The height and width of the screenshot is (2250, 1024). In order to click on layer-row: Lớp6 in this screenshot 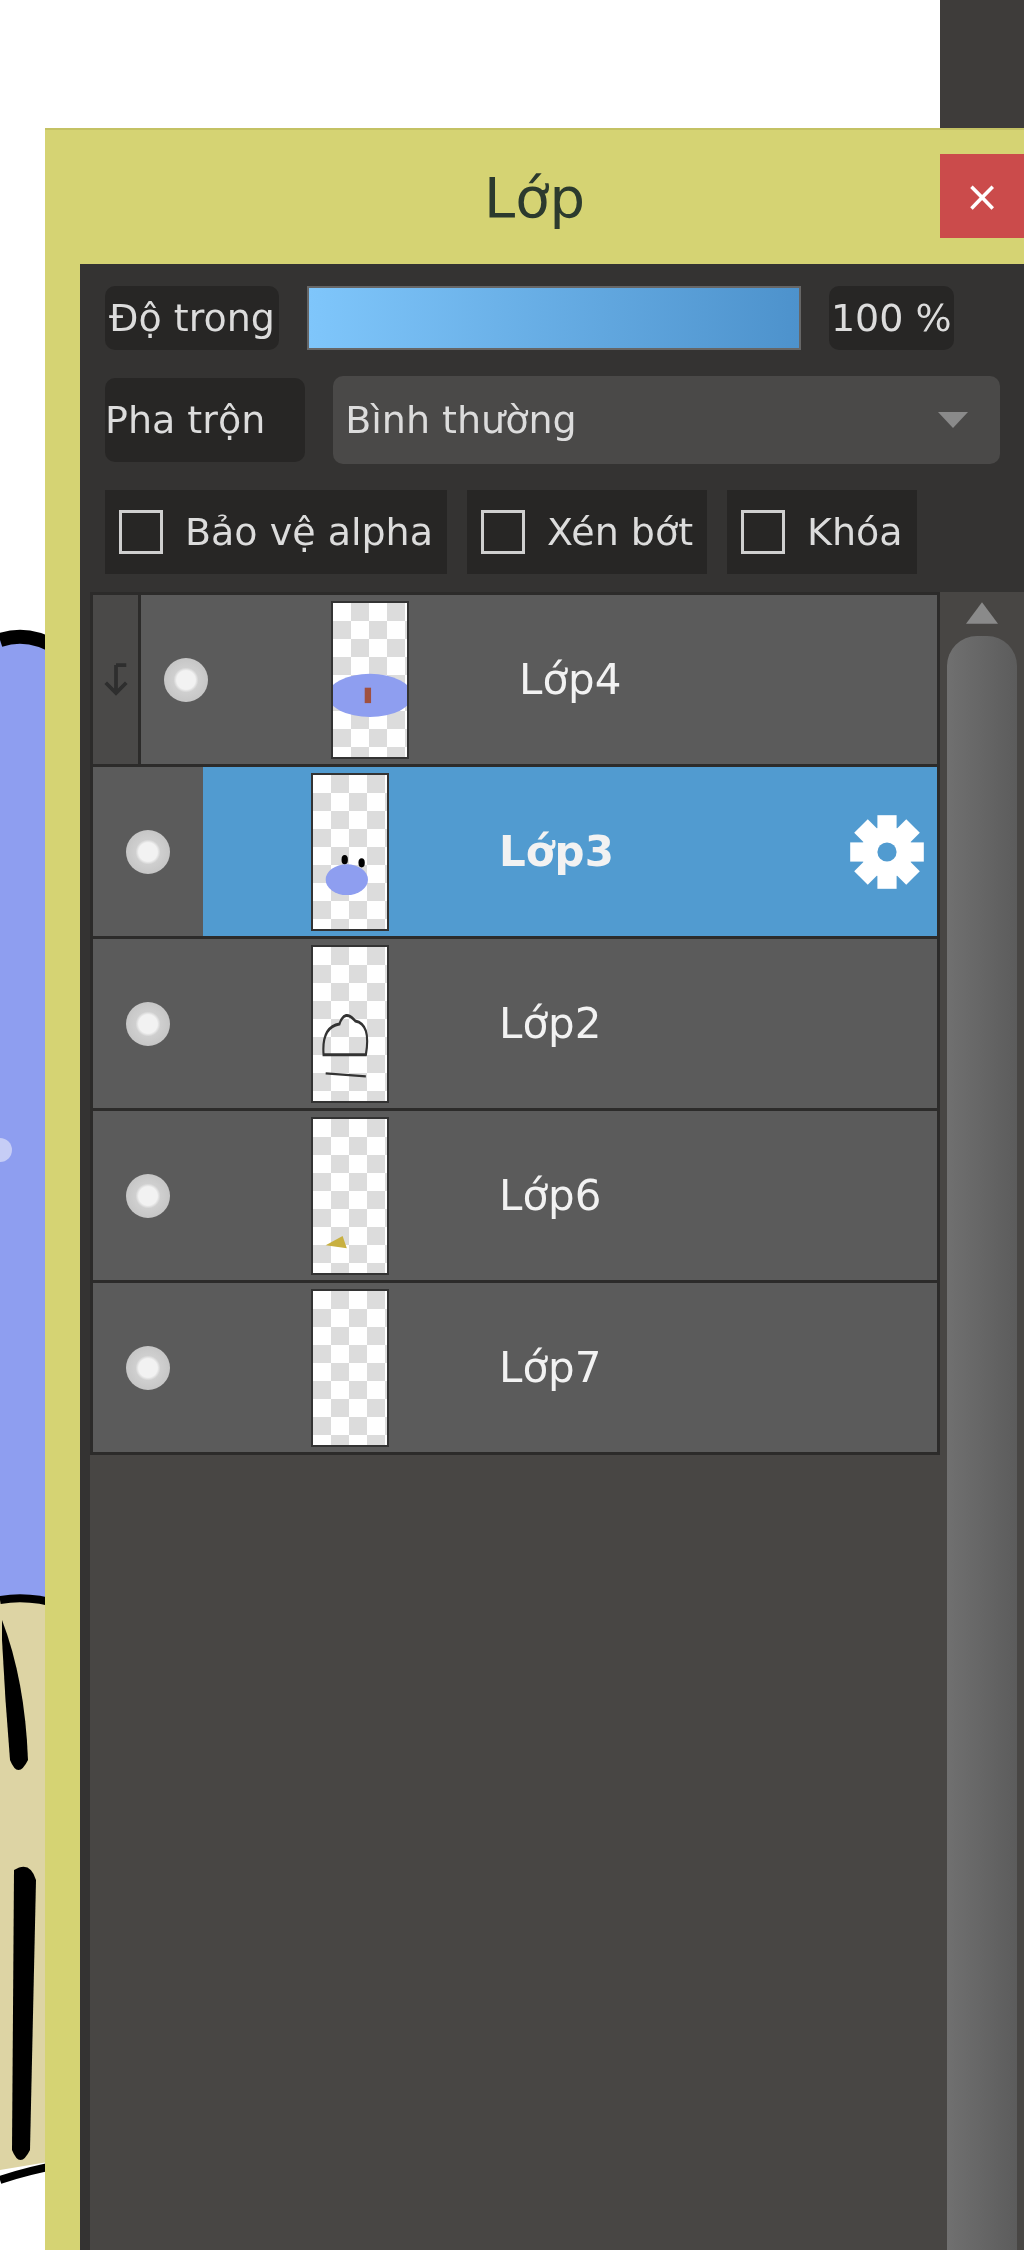, I will do `click(515, 1197)`.